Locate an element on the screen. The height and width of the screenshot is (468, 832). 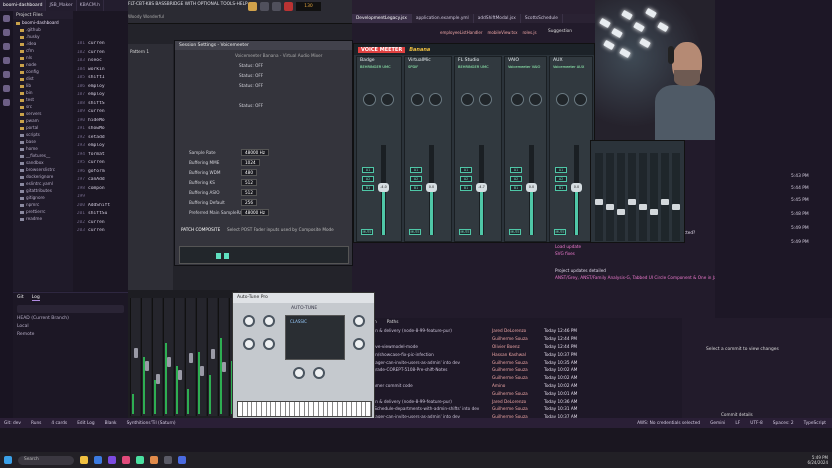
database-icon is located at coordinates (6, 88).